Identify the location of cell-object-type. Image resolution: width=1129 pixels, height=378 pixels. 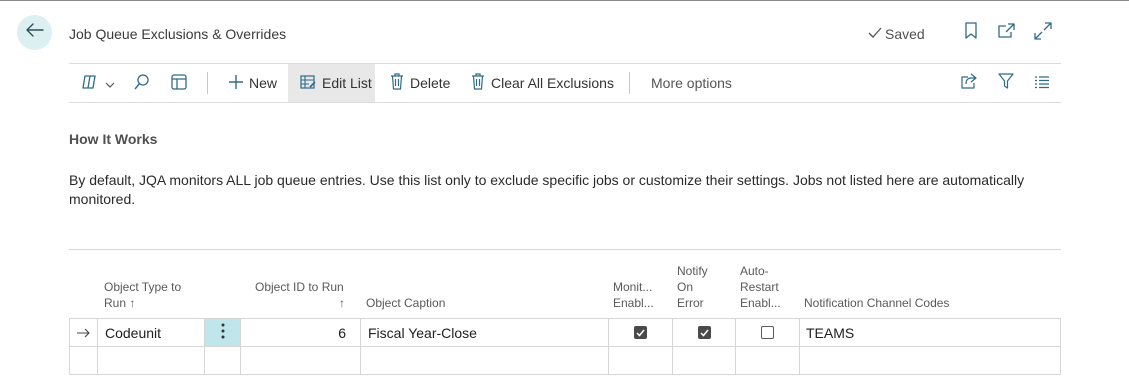
(151, 360).